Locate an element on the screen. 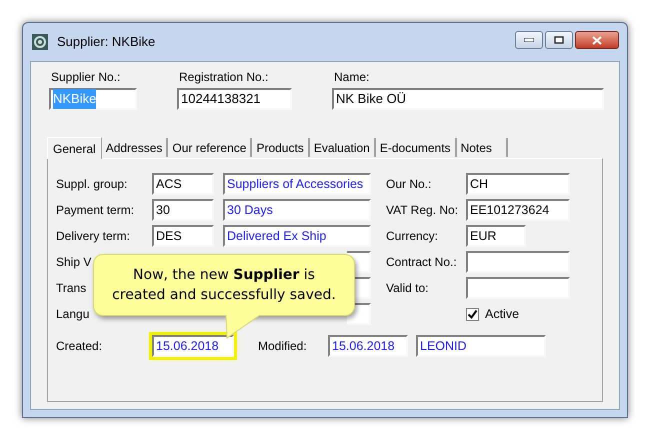 This screenshot has width=652, height=442. close-icon is located at coordinates (597, 40).